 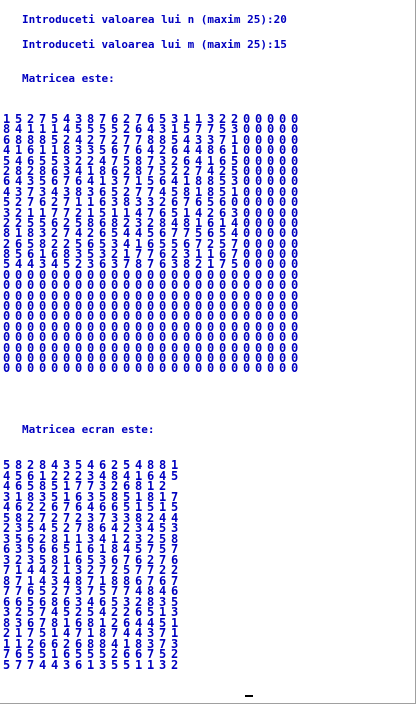 What do you see at coordinates (175, 664) in the screenshot?
I see `matrix-cell: 2` at bounding box center [175, 664].